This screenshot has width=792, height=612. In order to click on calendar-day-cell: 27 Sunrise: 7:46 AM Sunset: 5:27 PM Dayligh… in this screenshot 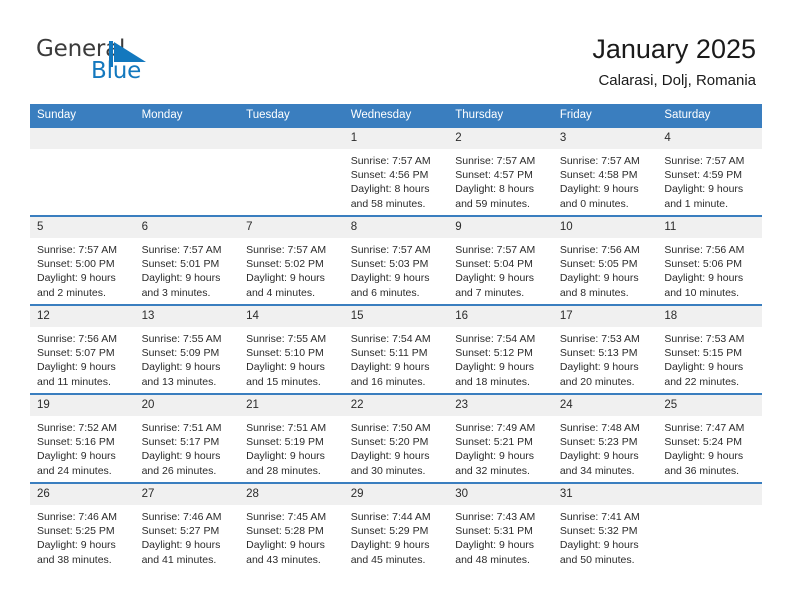, I will do `click(187, 527)`.